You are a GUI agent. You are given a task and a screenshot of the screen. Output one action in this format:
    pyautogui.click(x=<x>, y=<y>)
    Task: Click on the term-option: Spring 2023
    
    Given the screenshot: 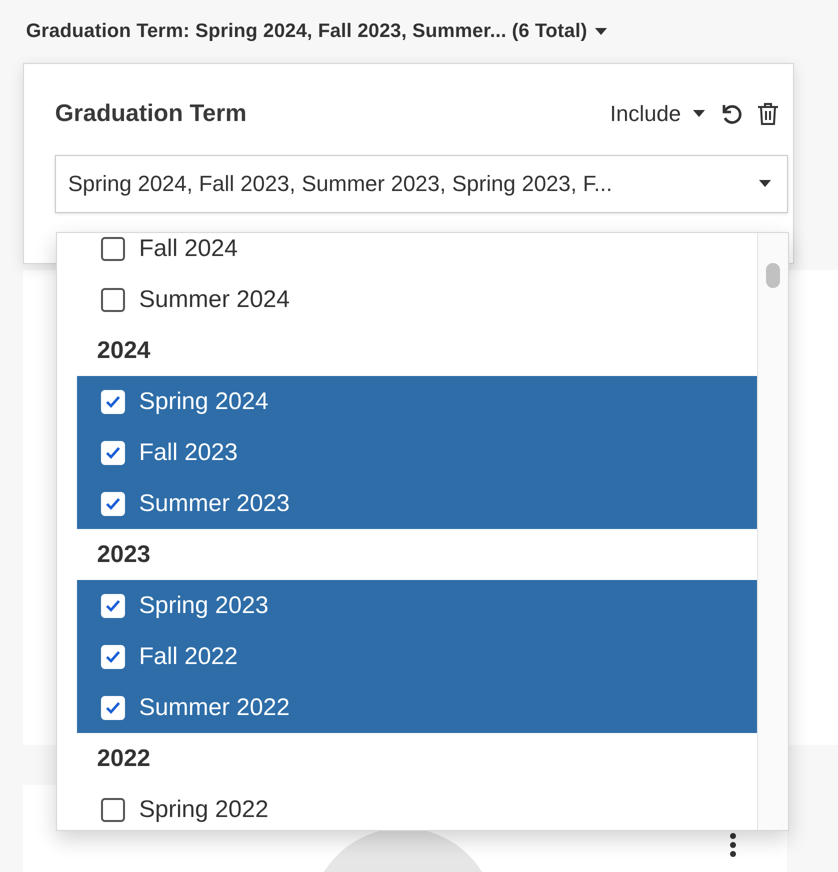 What is the action you would take?
    pyautogui.click(x=418, y=605)
    